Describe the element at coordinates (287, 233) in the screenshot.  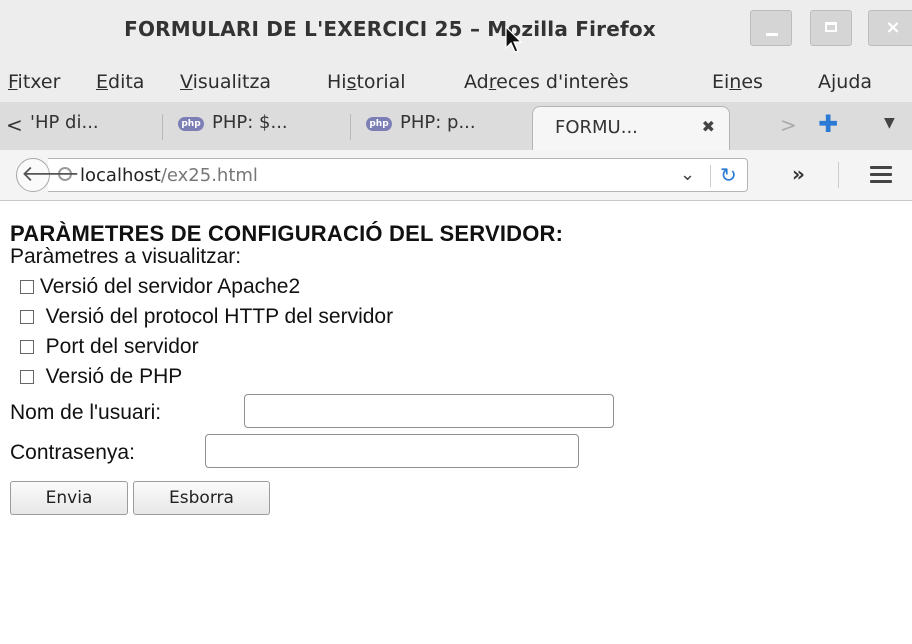
I see `page-heading: PARÀMETRES DE CONFIGURACIÓ DEL SERVIDOR:` at that location.